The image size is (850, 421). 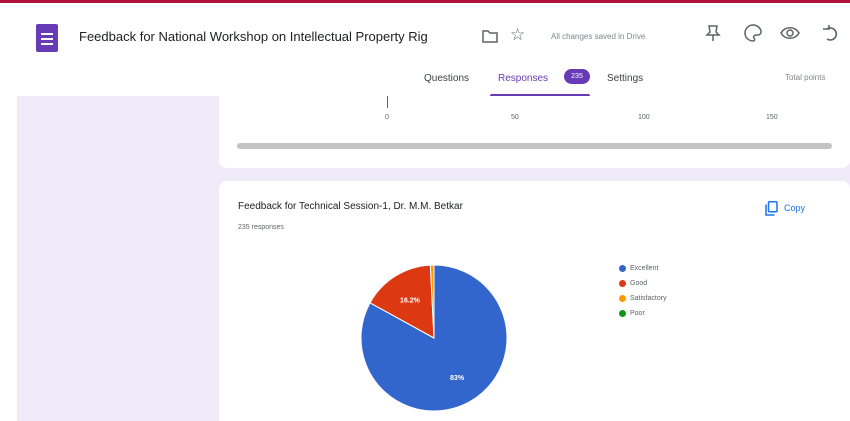 I want to click on legend-label: Excellent, so click(x=644, y=268).